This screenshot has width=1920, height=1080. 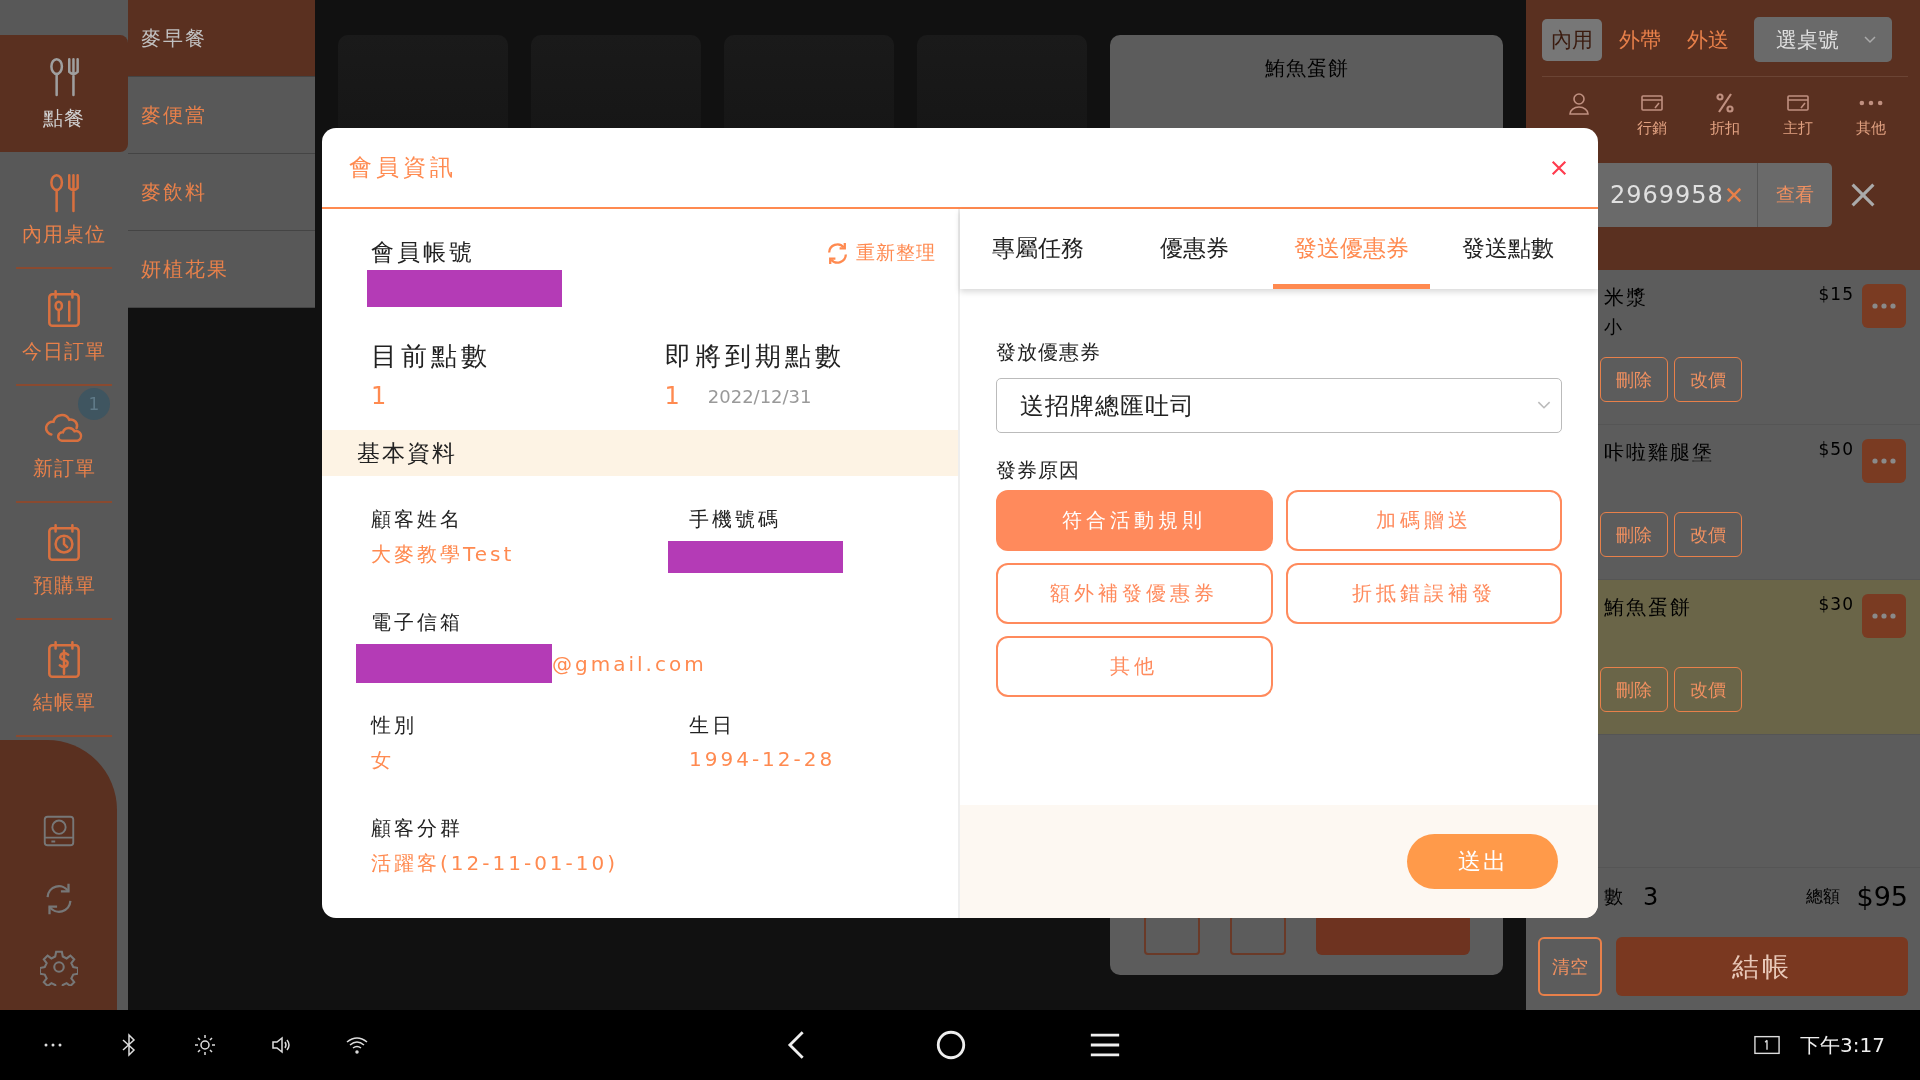 What do you see at coordinates (1194, 249) in the screenshot?
I see `tab: 優惠券` at bounding box center [1194, 249].